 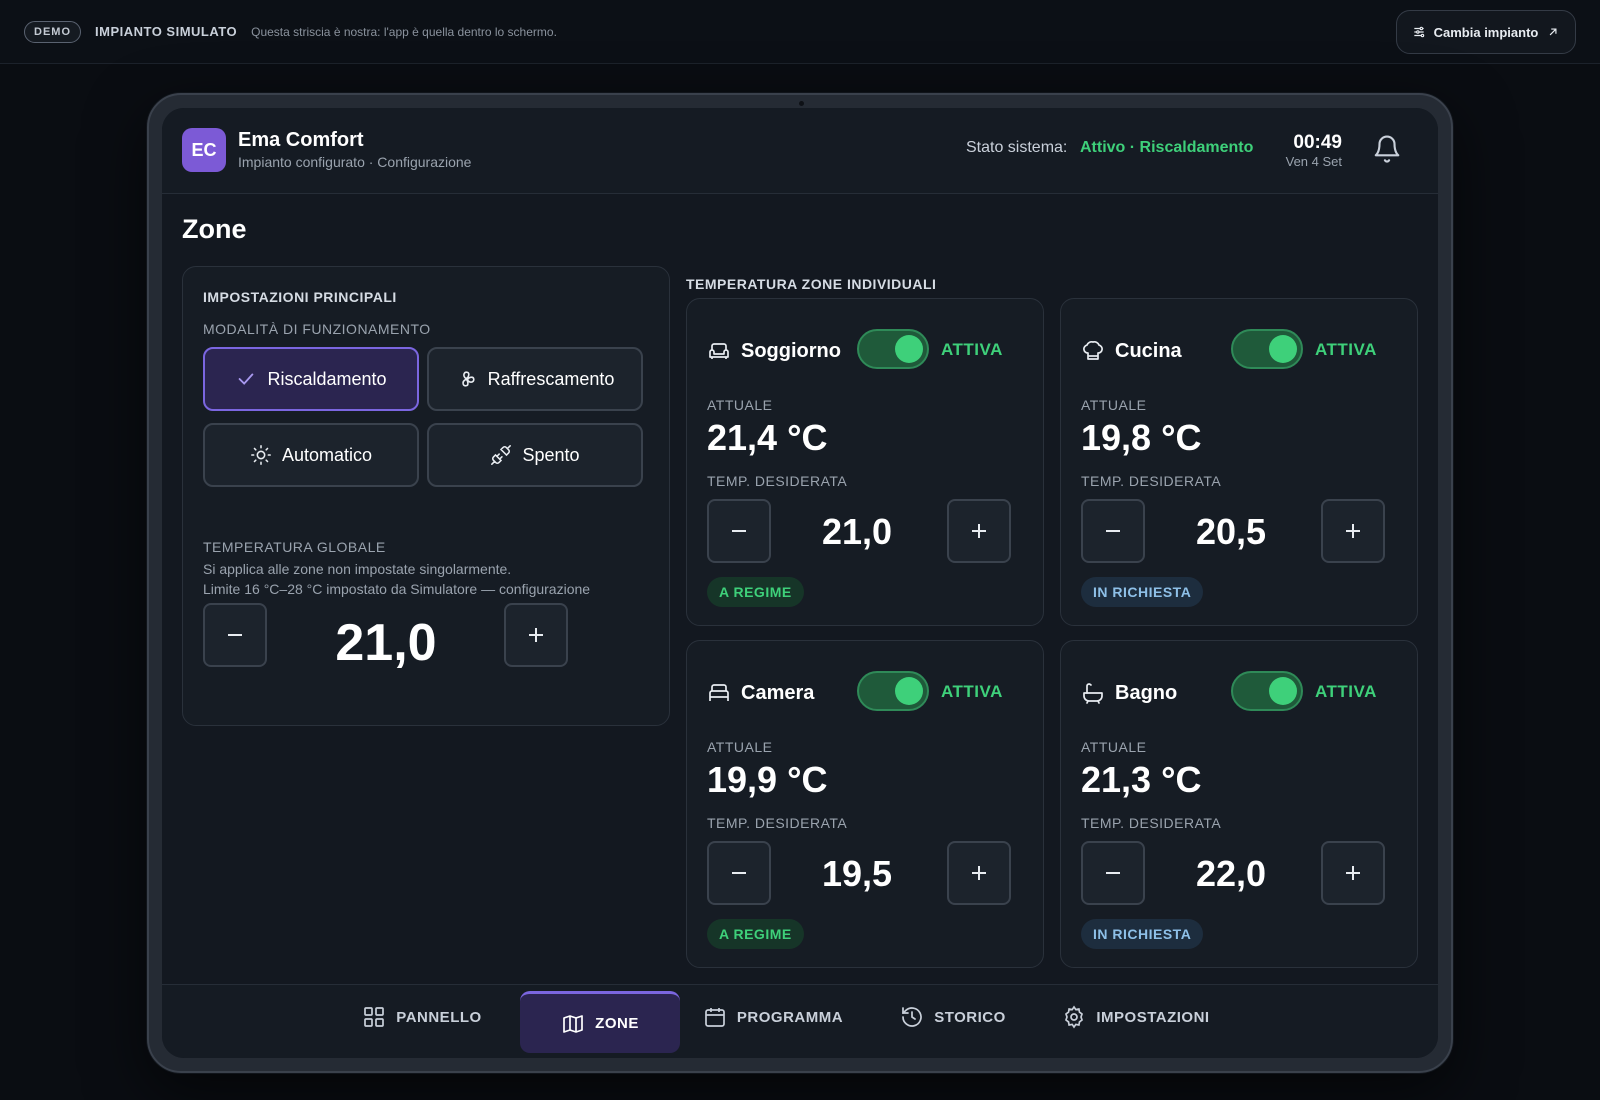 What do you see at coordinates (1142, 934) in the screenshot?
I see `zone-status-badge: IN RICHIESTA` at bounding box center [1142, 934].